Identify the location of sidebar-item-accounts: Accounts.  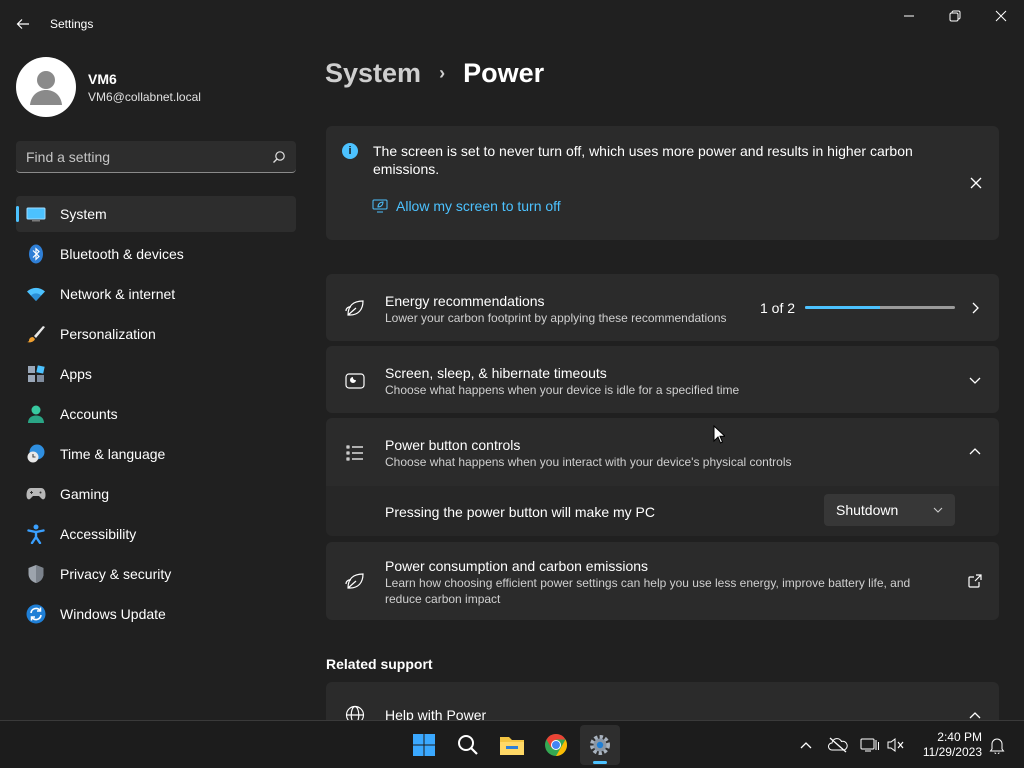
(156, 414).